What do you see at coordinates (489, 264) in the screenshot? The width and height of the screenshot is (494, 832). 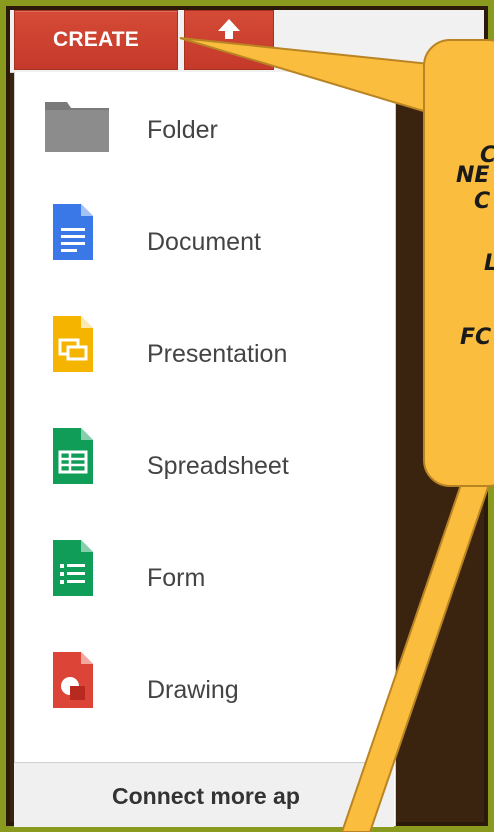 I see `callout-line: L` at bounding box center [489, 264].